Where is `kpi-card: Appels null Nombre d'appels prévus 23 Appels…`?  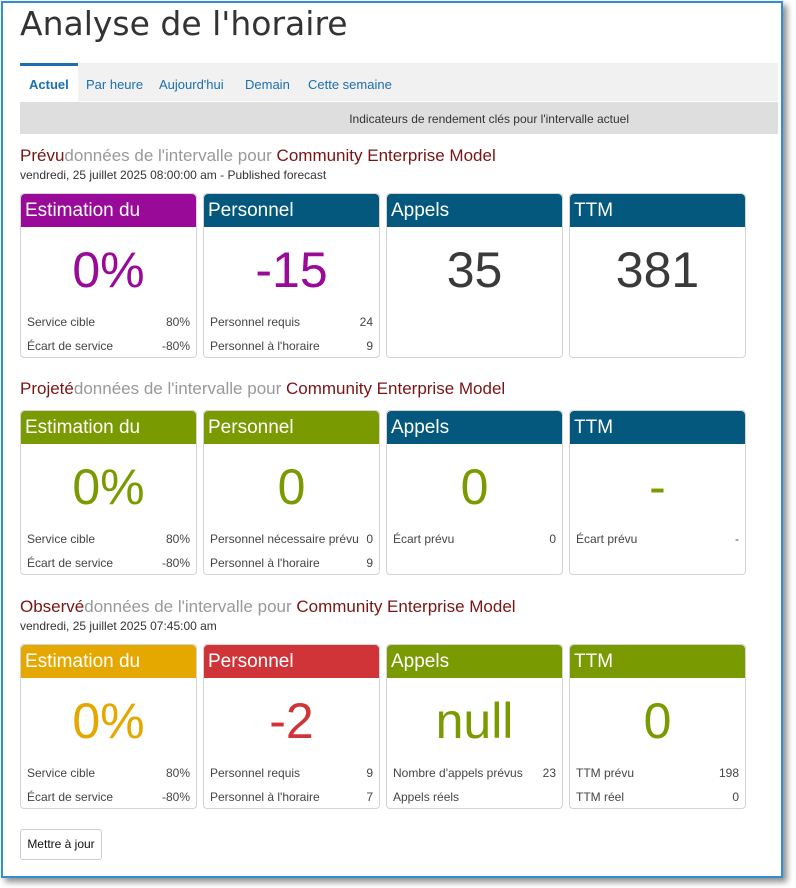 kpi-card: Appels null Nombre d'appels prévus 23 Appels… is located at coordinates (474, 726).